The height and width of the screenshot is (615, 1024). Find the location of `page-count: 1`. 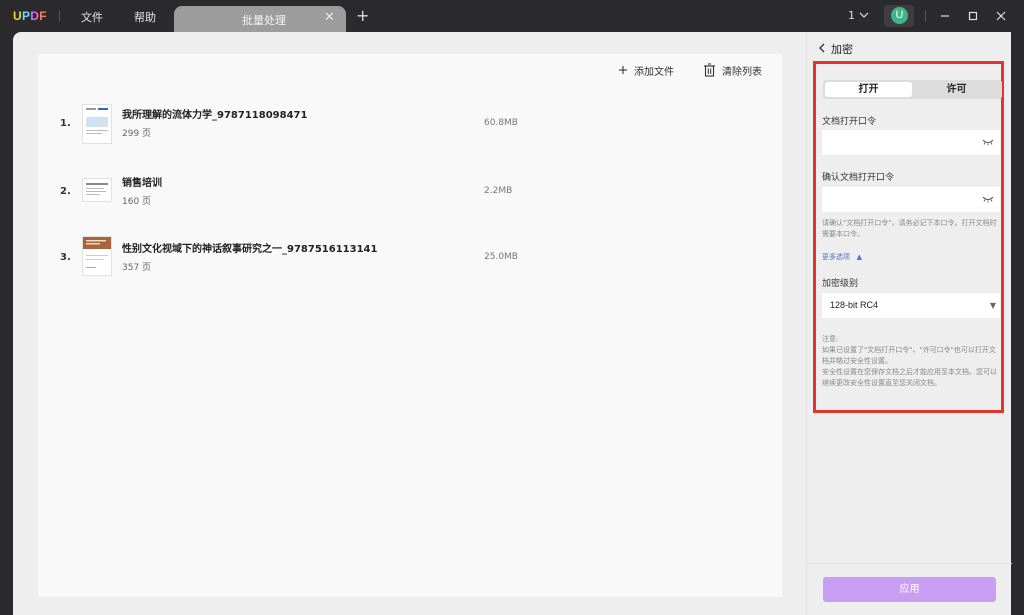

page-count: 1 is located at coordinates (851, 15).